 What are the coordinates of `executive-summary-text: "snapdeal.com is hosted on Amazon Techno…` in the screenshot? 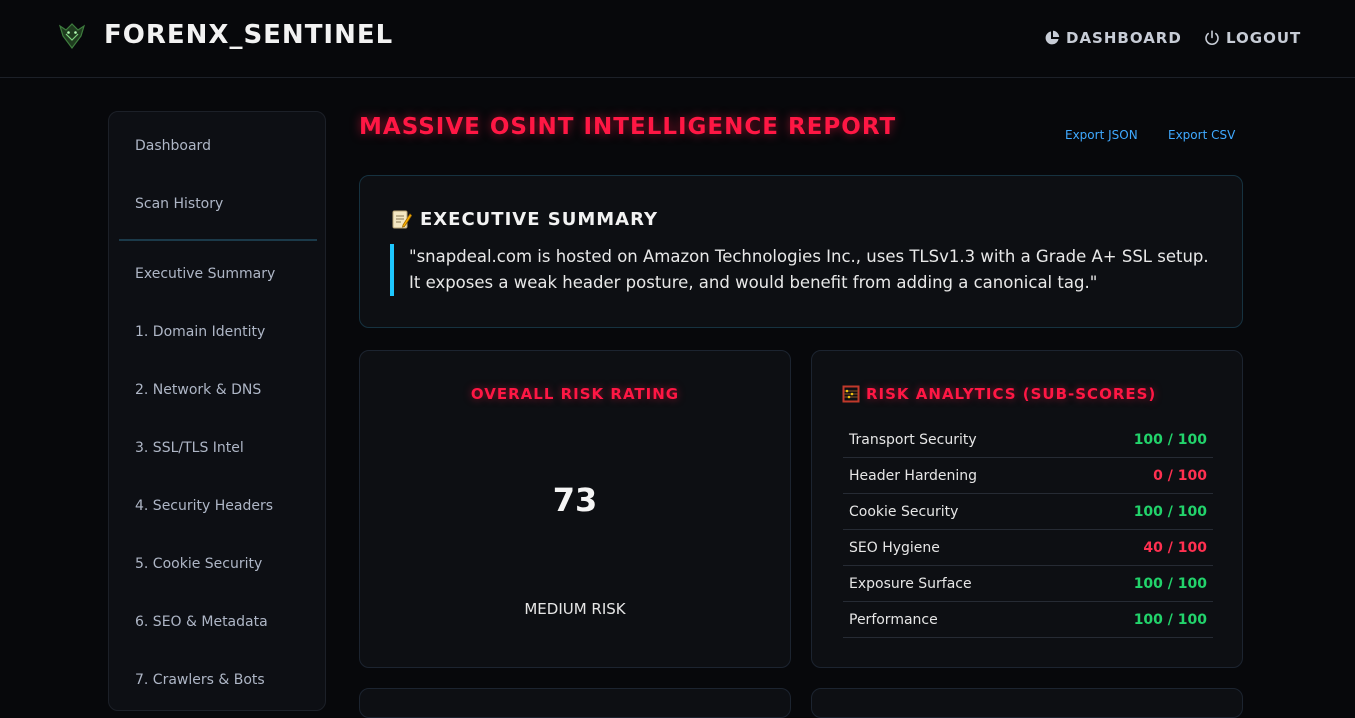 It's located at (800, 270).